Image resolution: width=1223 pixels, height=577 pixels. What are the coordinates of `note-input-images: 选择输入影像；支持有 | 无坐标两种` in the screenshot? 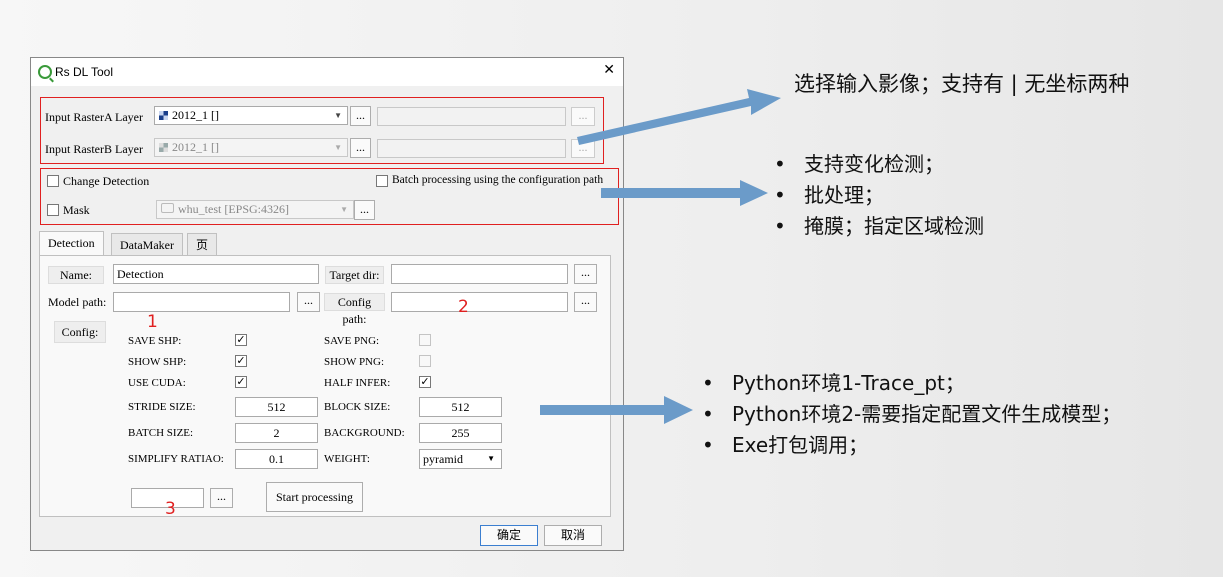 It's located at (962, 84).